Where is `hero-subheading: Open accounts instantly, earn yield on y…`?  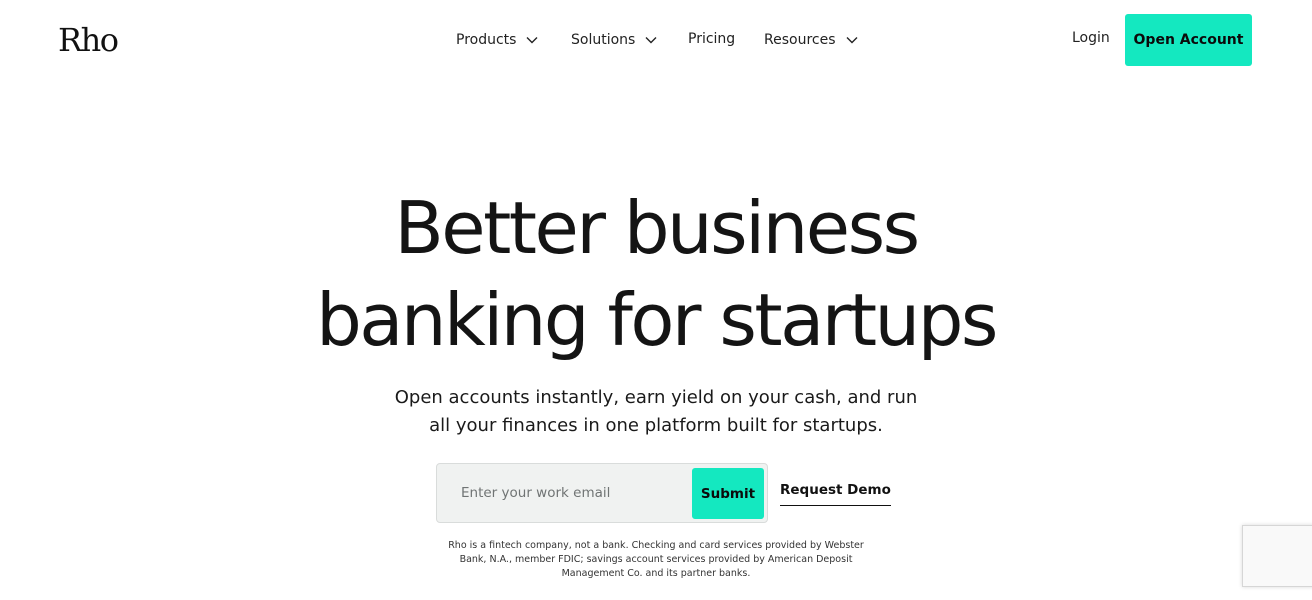
hero-subheading: Open accounts instantly, earn yield on y… is located at coordinates (656, 412).